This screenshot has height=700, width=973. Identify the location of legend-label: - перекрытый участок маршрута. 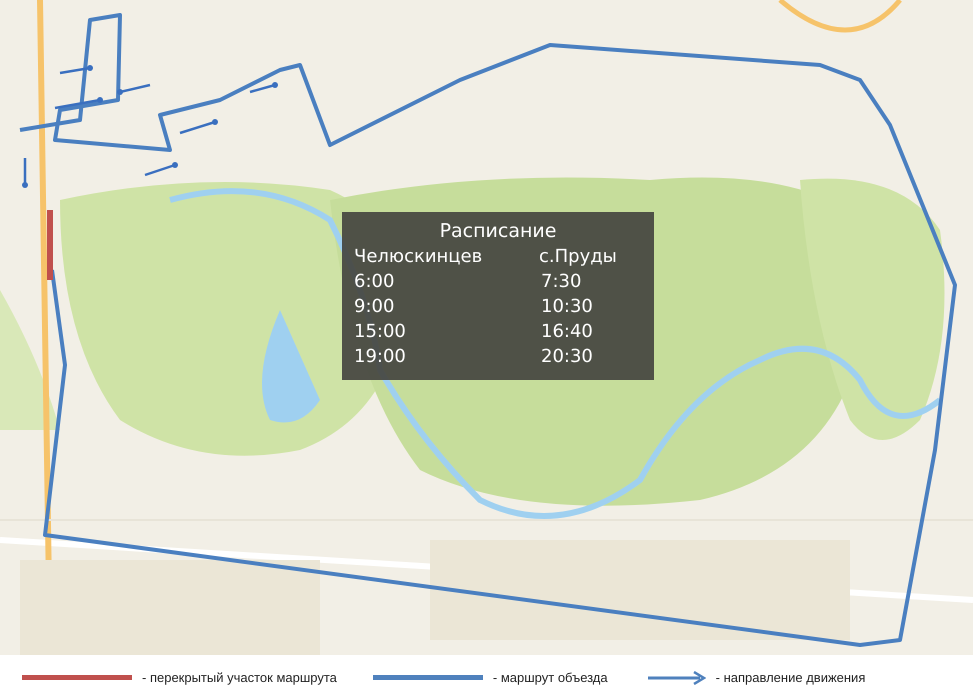
(239, 677).